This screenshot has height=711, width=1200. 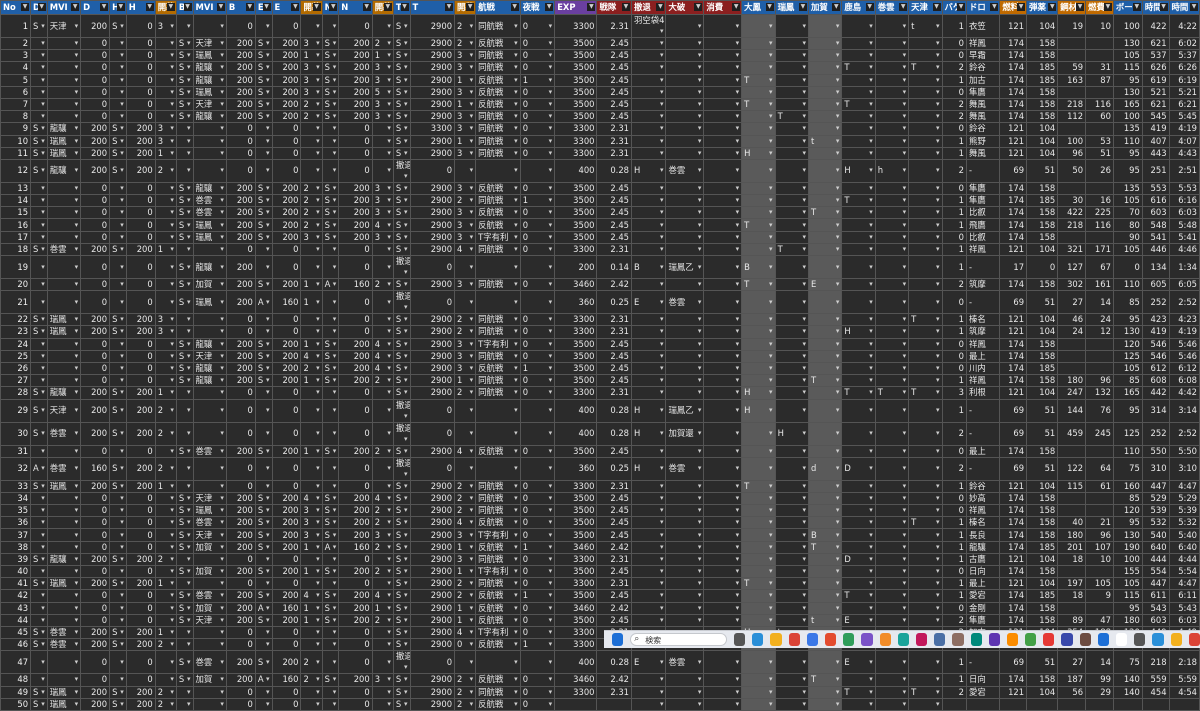 I want to click on column-header-tettai: 撤退 ▼, so click(x=648, y=7).